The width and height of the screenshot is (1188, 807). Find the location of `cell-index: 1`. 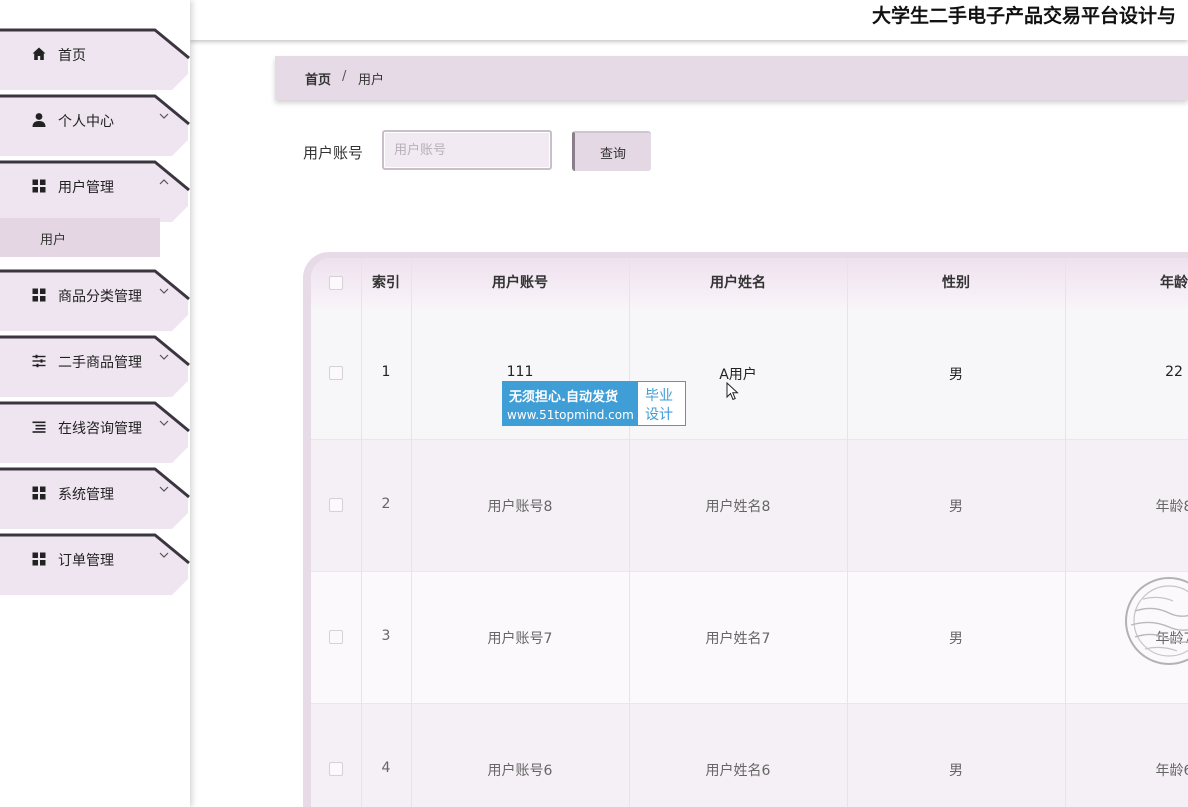

cell-index: 1 is located at coordinates (386, 372).